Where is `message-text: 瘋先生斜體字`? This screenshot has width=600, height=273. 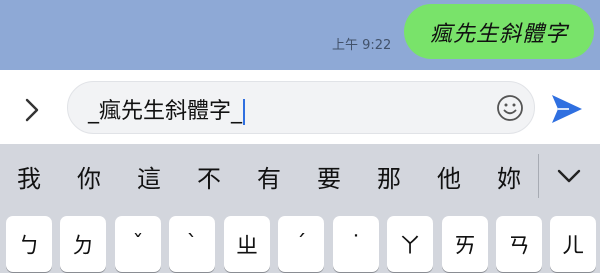 message-text: 瘋先生斜體字 is located at coordinates (498, 34).